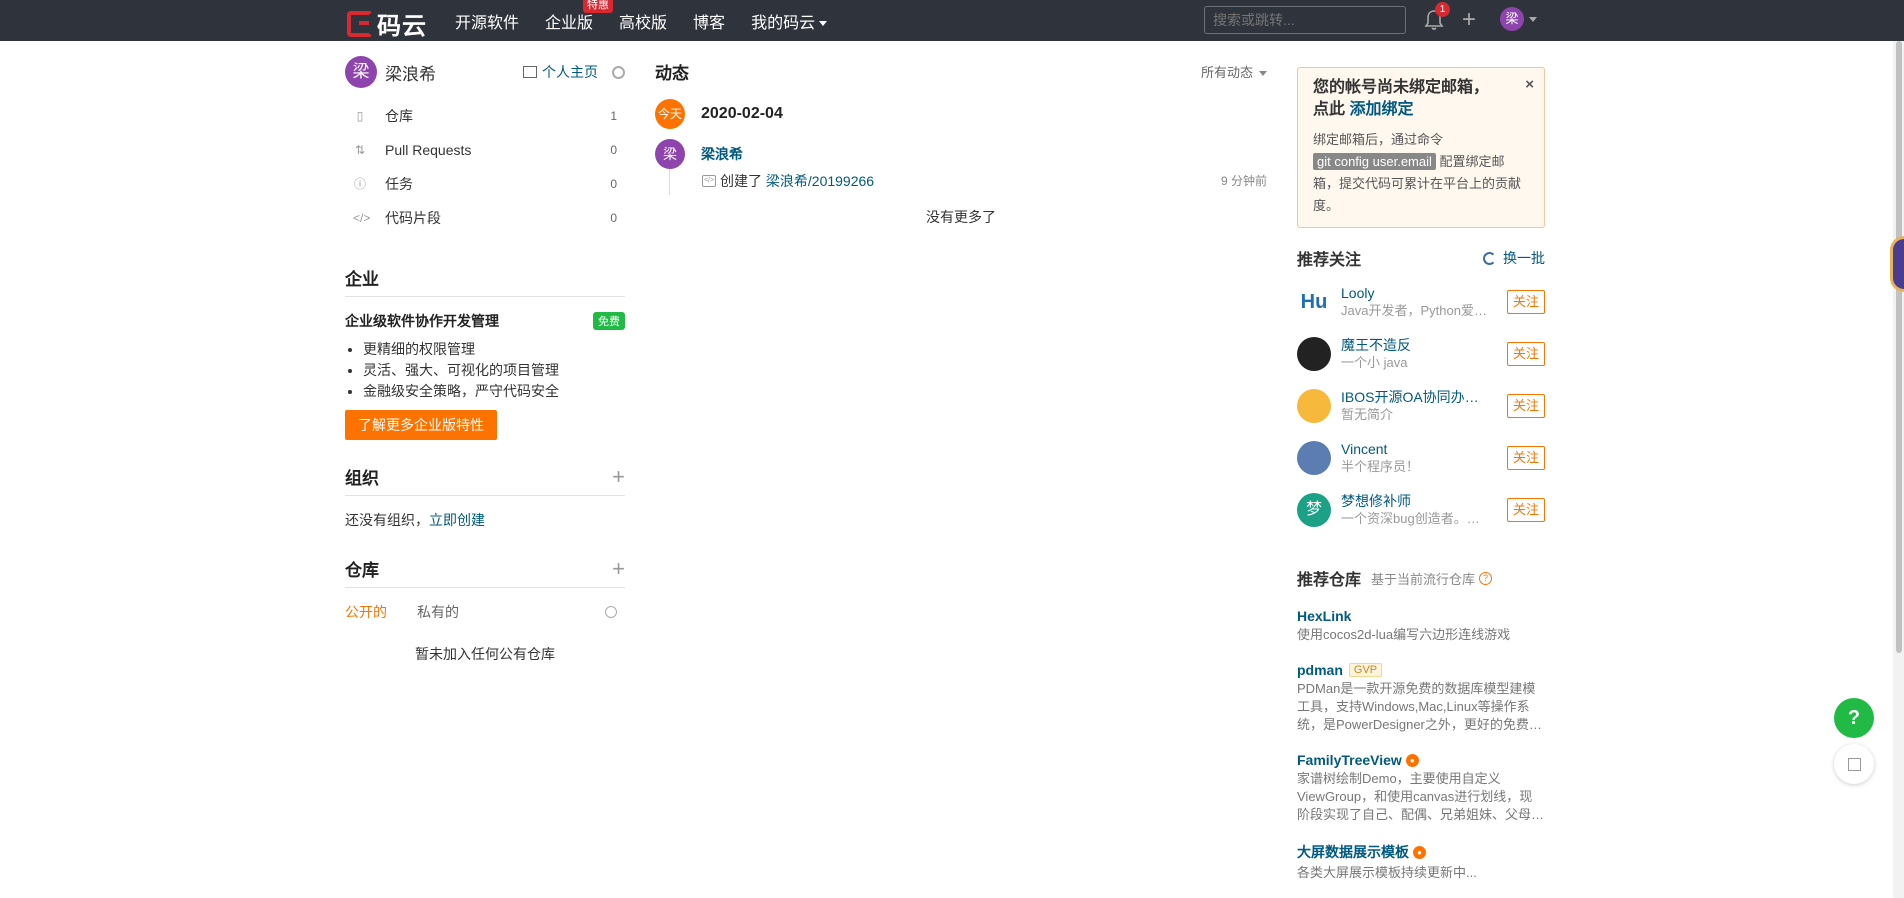  I want to click on user-description: 一个小 java, so click(1374, 362).